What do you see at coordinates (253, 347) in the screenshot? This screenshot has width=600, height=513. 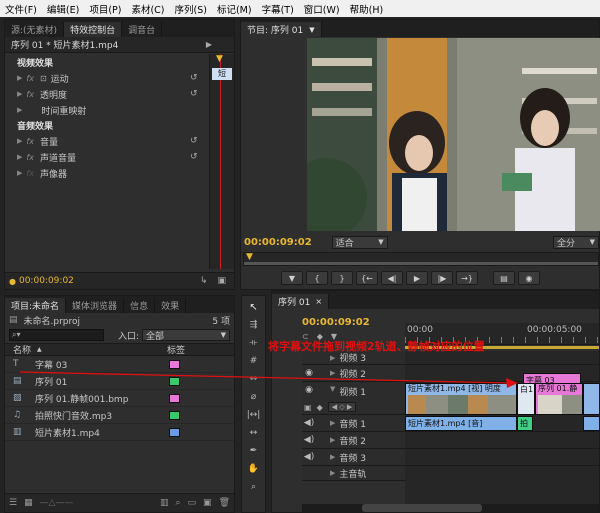 I see `ripple-edit-tool-icon: ⟛` at bounding box center [253, 347].